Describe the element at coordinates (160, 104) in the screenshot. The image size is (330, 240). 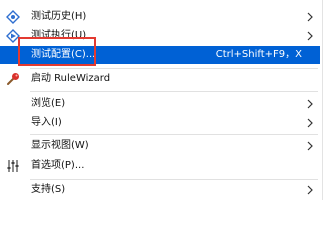
I see `menu-item-browse: 浏览(E)` at that location.